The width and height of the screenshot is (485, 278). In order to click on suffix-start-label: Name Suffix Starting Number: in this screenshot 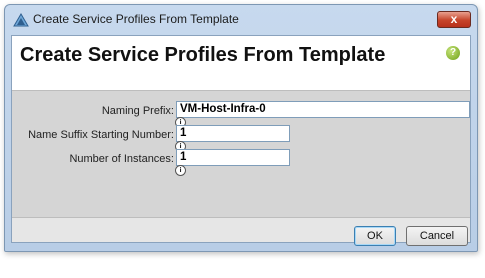, I will do `click(101, 135)`.